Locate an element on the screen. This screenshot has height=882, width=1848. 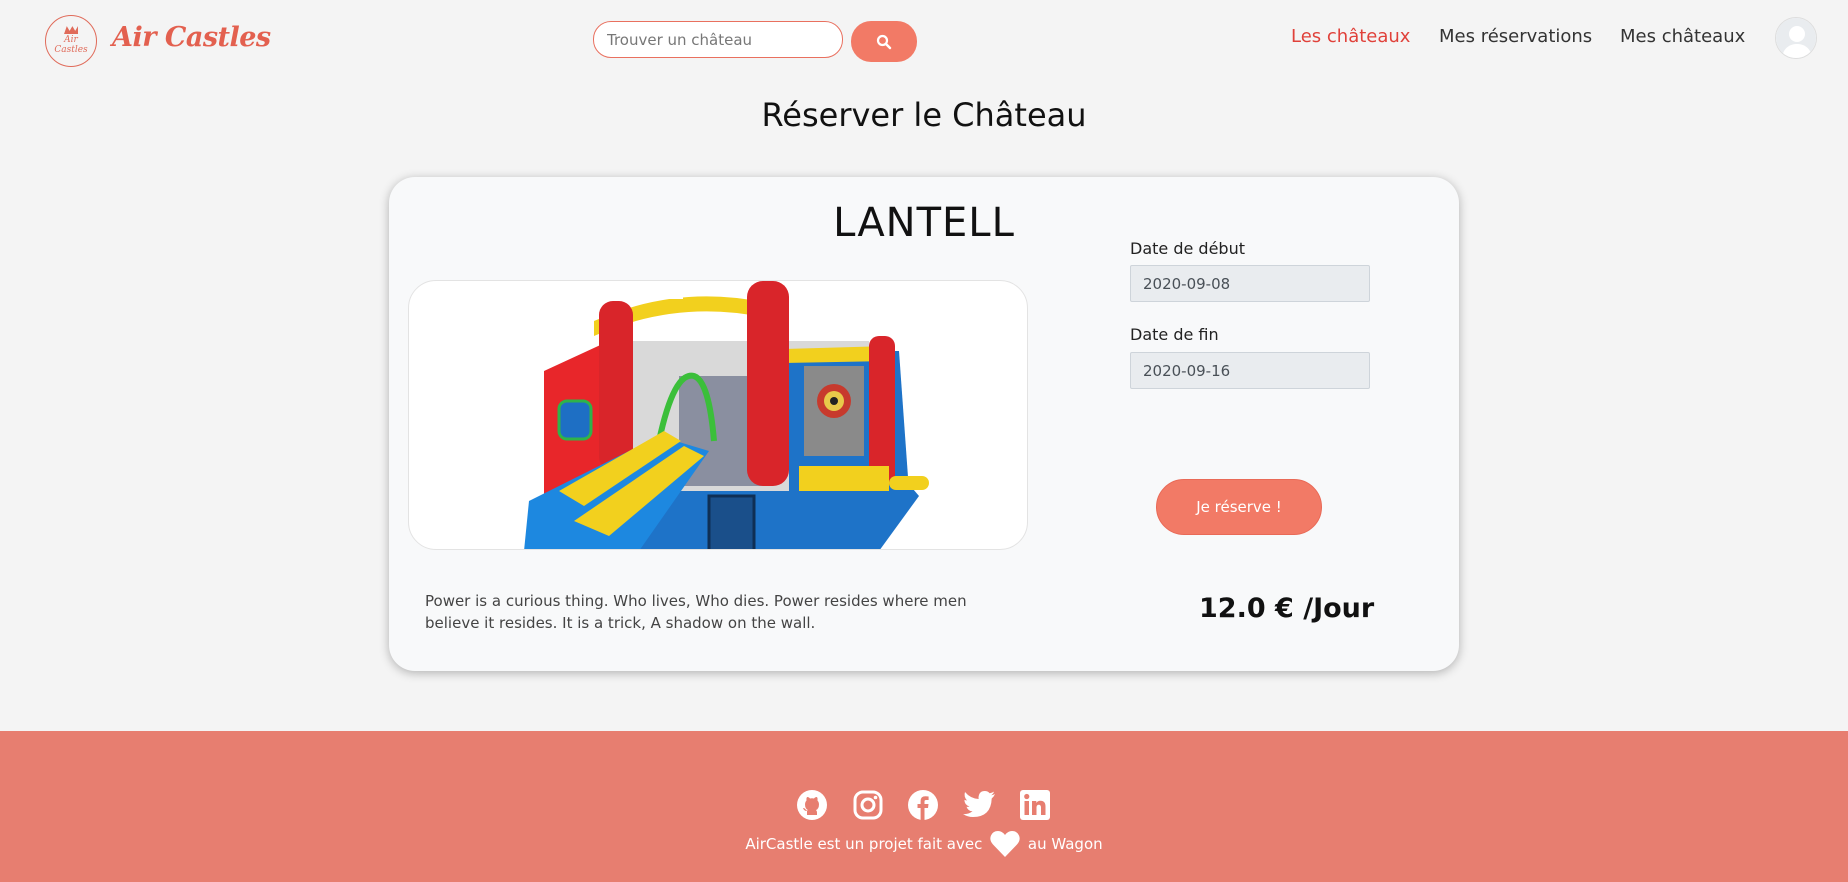
search-input is located at coordinates (718, 39).